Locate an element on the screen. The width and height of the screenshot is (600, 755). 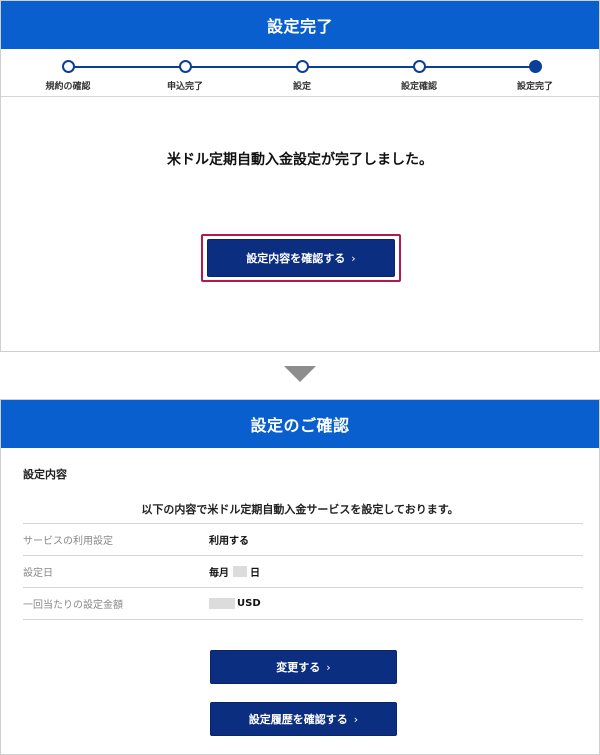
view-history-button: 設定履歴を確認する › is located at coordinates (303, 719).